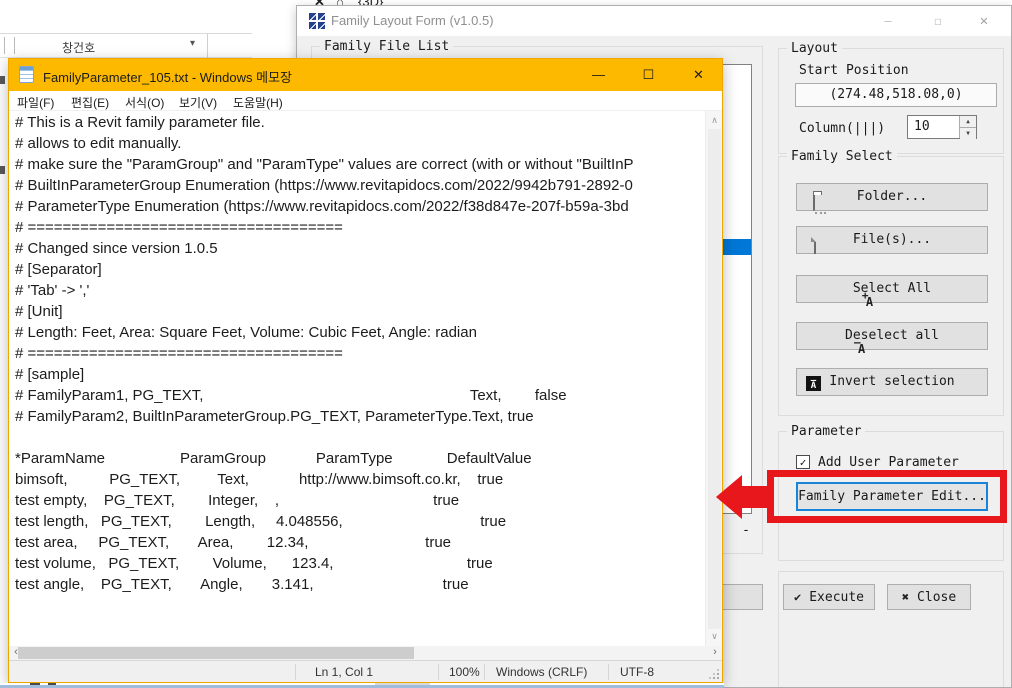  Describe the element at coordinates (542, 672) in the screenshot. I see `line-ending-status: Windows (CRLF)` at that location.